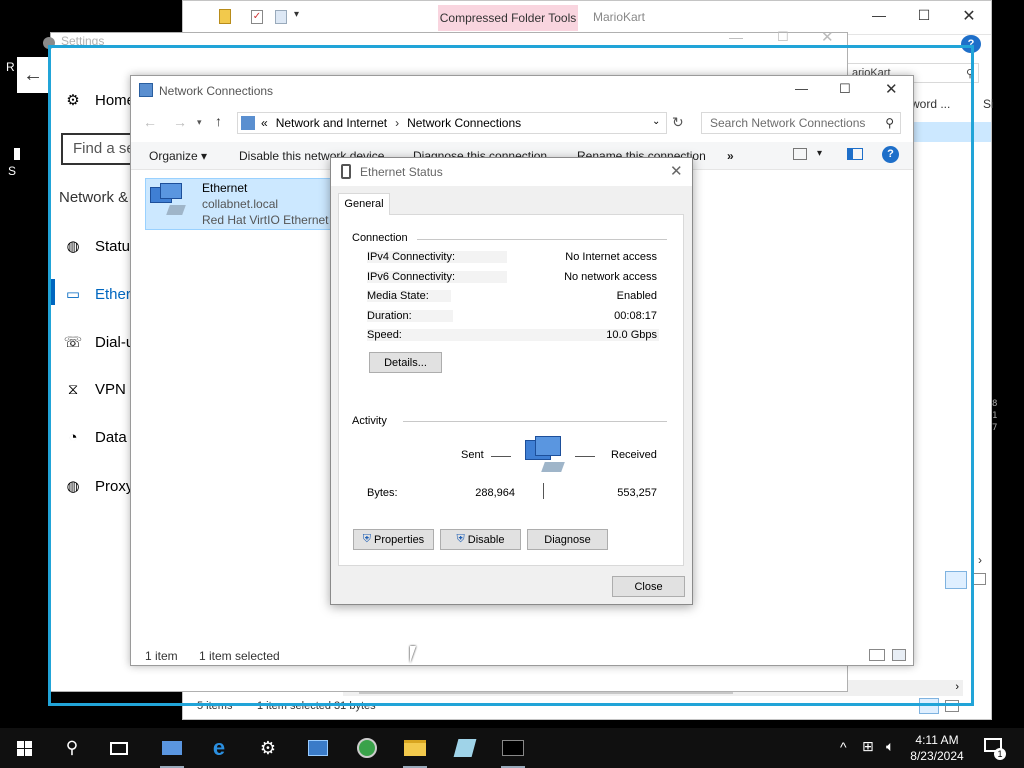 Image resolution: width=1024 pixels, height=768 pixels. Describe the element at coordinates (631, 335) in the screenshot. I see `speed-value: 10.0 Gbps` at that location.